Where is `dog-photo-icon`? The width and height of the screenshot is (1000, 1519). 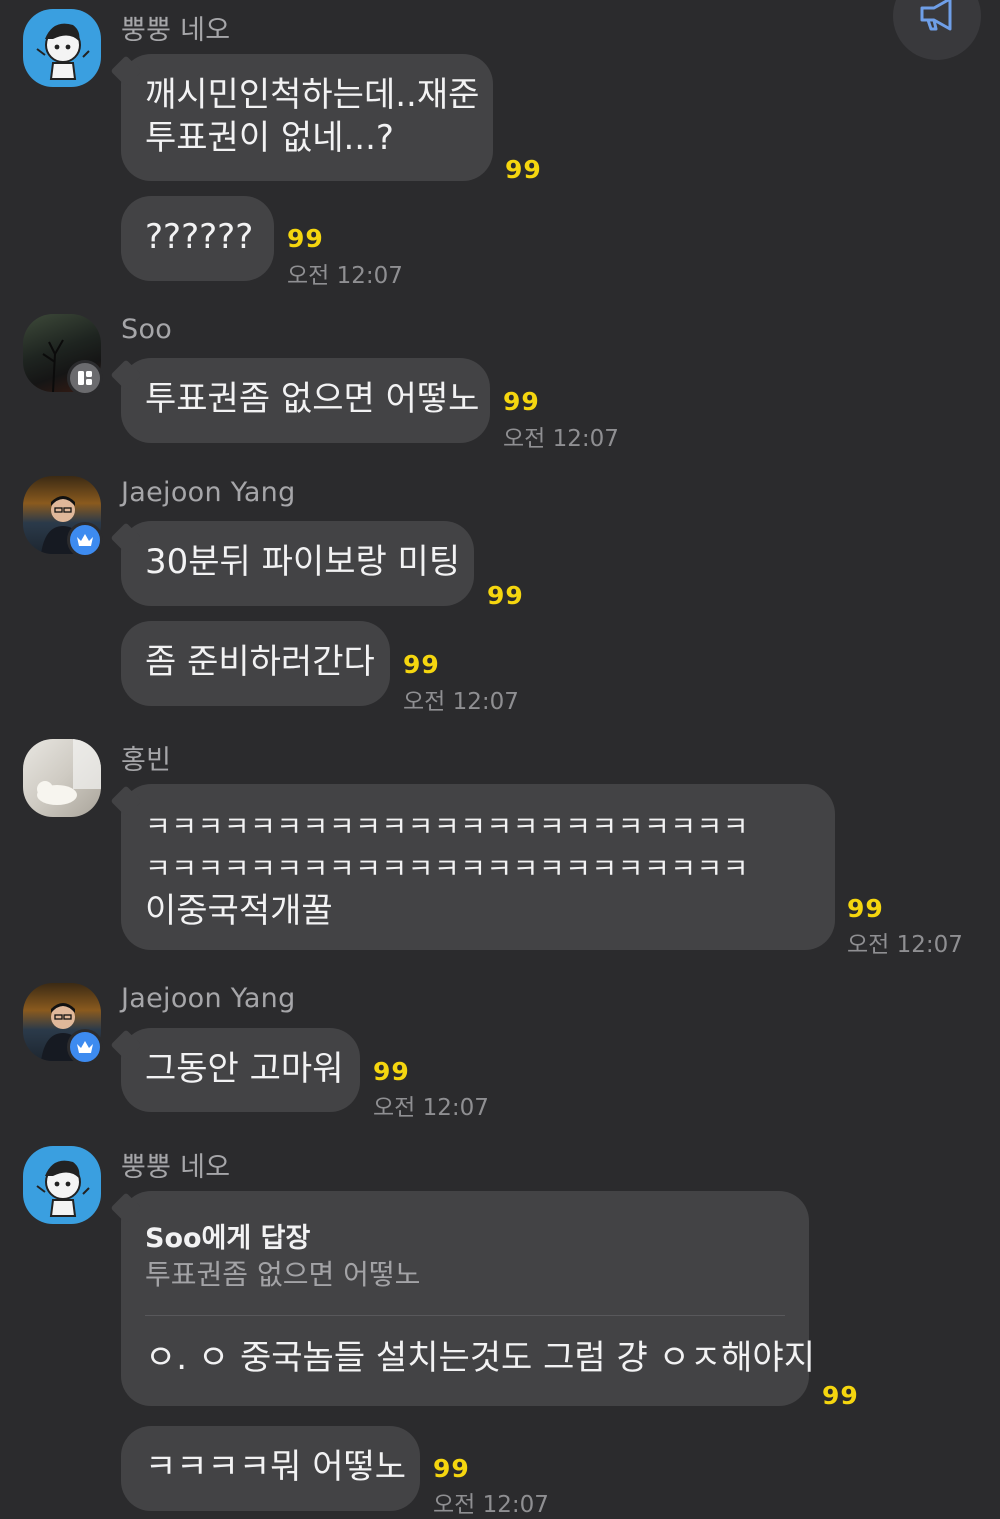 dog-photo-icon is located at coordinates (69, 772).